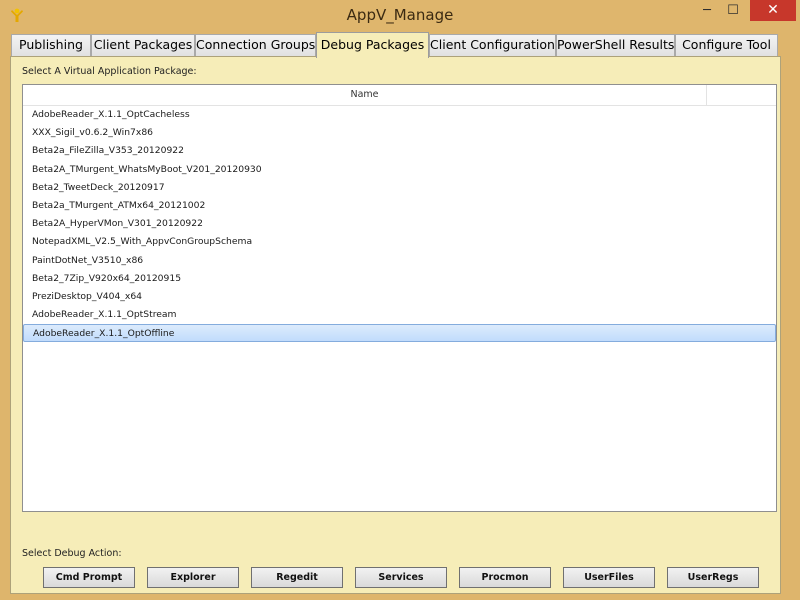  I want to click on package-row: Beta2_TweetDeck_20120917, so click(399, 188).